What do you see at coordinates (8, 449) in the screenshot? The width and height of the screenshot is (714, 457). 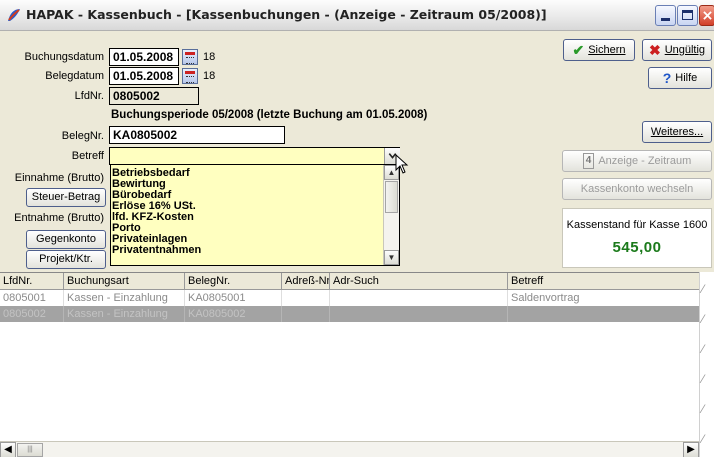 I see `scroll-left-arrow: ◀` at bounding box center [8, 449].